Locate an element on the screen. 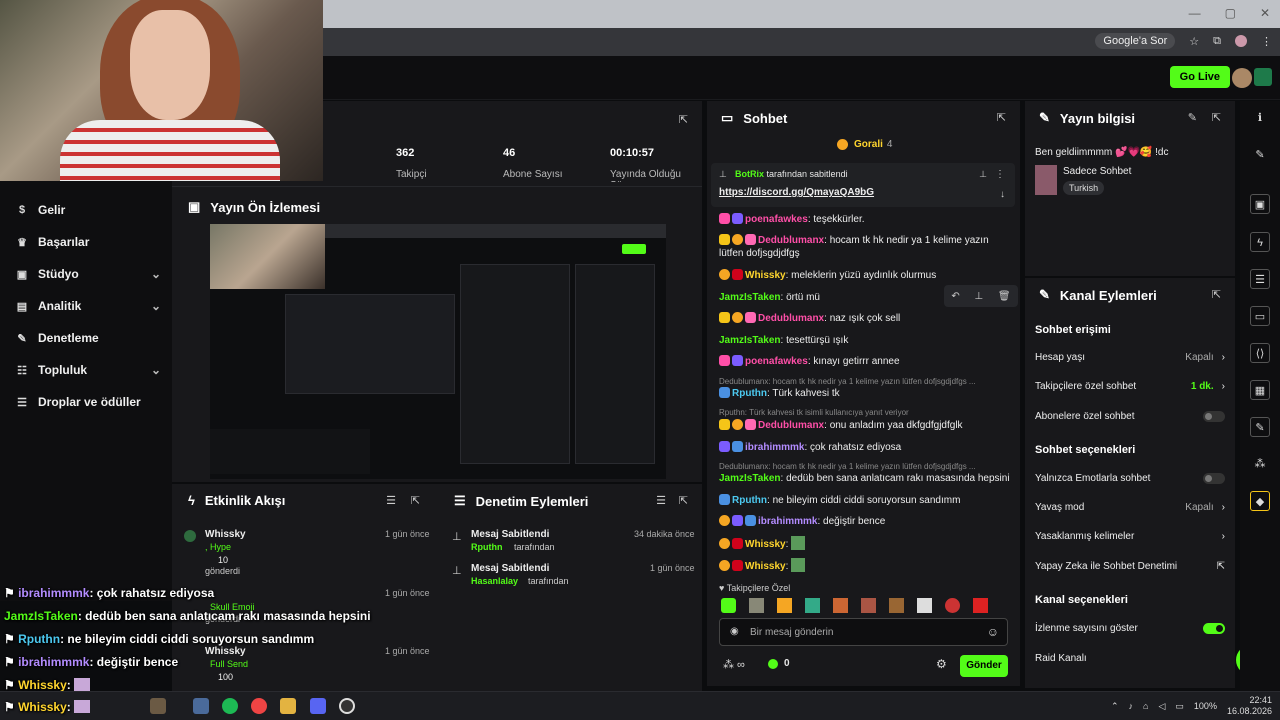 Image resolution: width=1280 pixels, height=720 pixels. gift-icon: ◆ is located at coordinates (1260, 501).